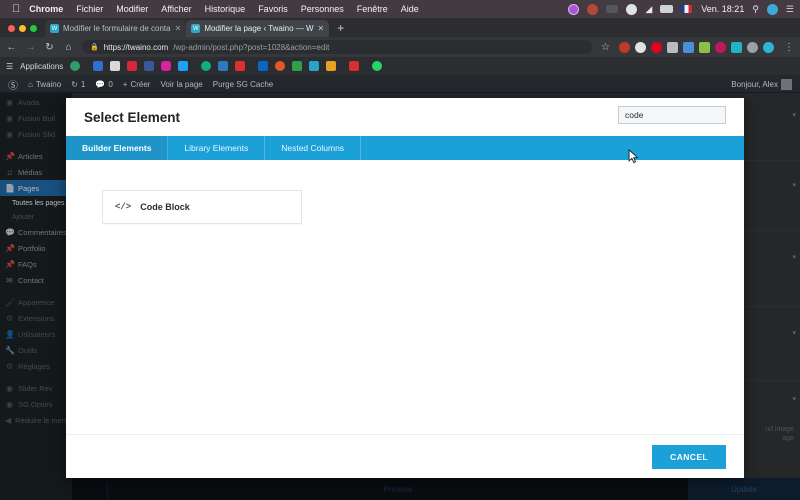  What do you see at coordinates (704, 47) in the screenshot?
I see `extension-icon-brush` at bounding box center [704, 47].